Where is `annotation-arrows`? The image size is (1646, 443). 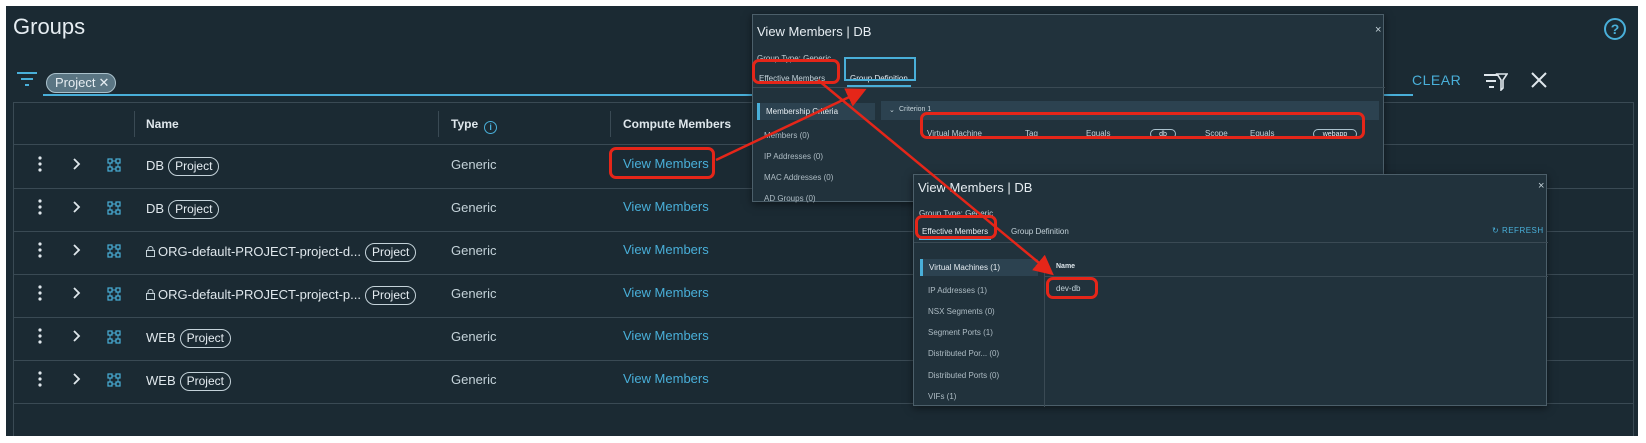 annotation-arrows is located at coordinates (884, 177).